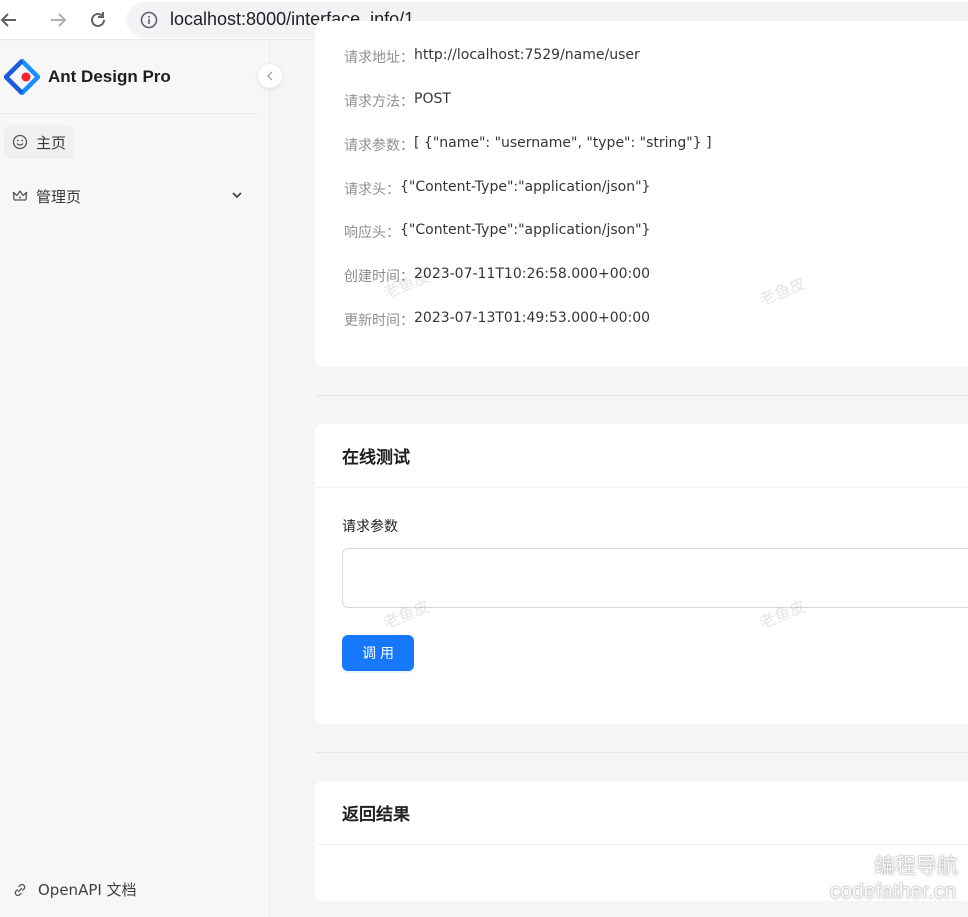 The height and width of the screenshot is (917, 968). I want to click on request-params-input, so click(655, 578).